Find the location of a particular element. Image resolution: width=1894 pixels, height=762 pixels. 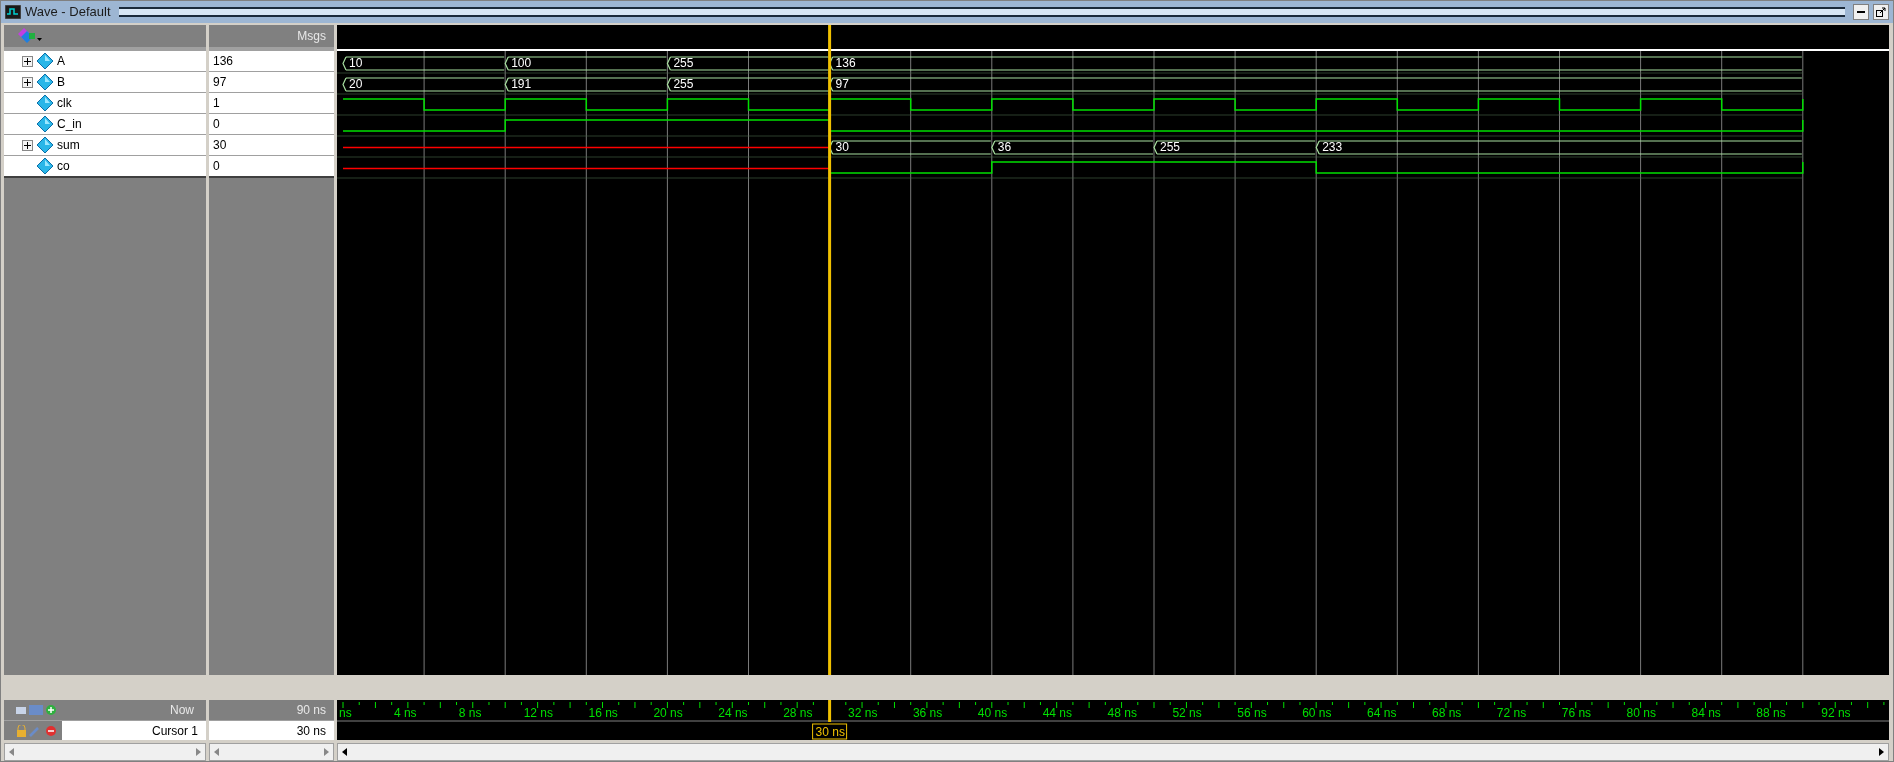

time-label: 36 ns is located at coordinates (927, 713).